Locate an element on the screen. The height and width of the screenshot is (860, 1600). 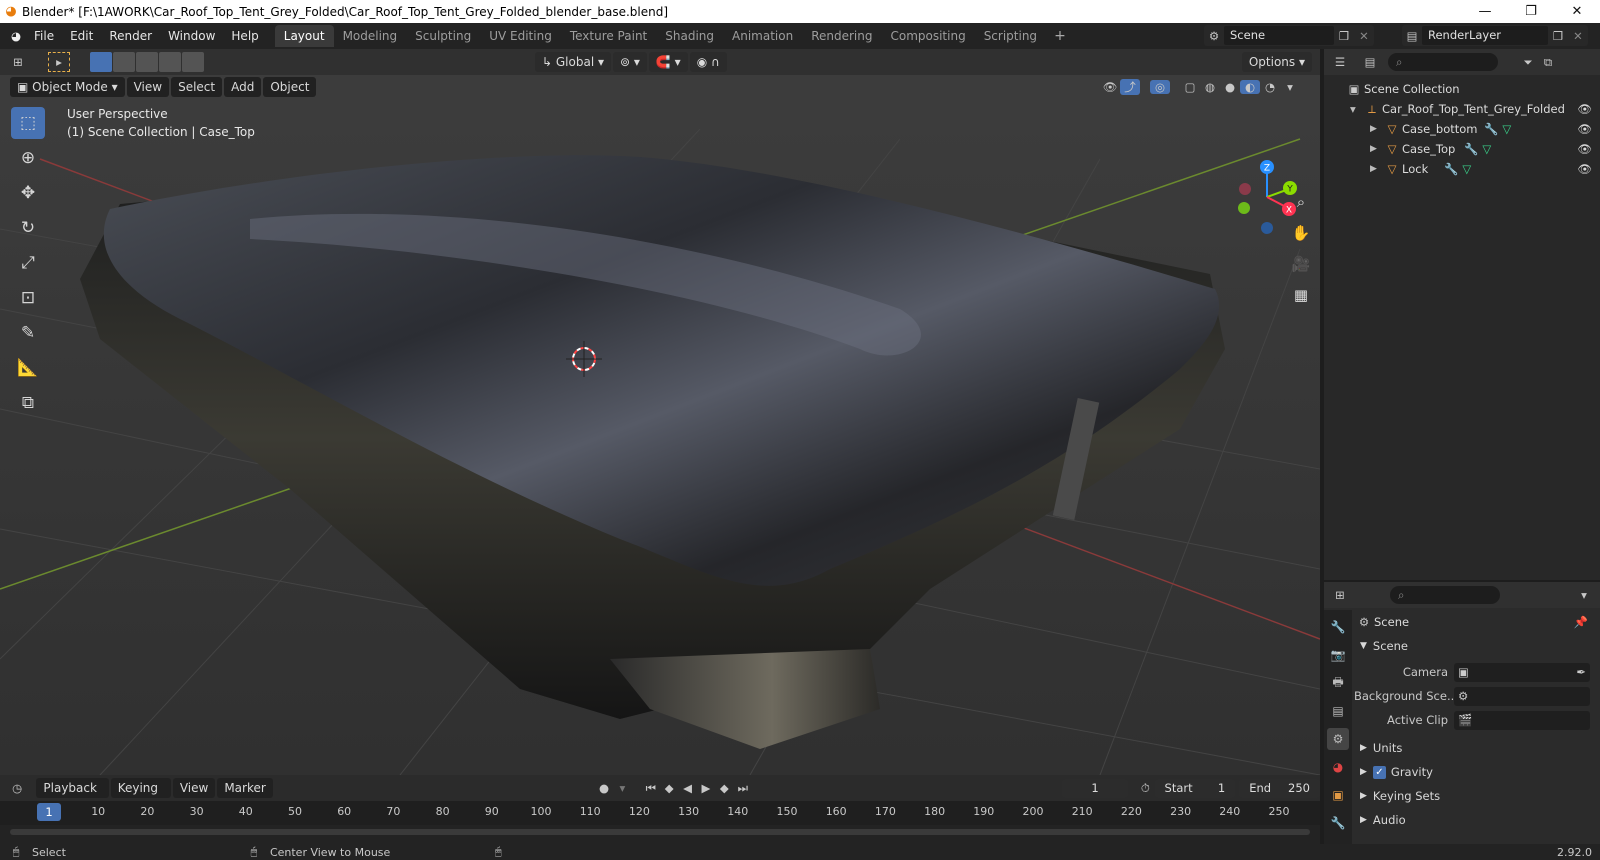
select-box-tool-icon: ⬚ is located at coordinates (28, 123).